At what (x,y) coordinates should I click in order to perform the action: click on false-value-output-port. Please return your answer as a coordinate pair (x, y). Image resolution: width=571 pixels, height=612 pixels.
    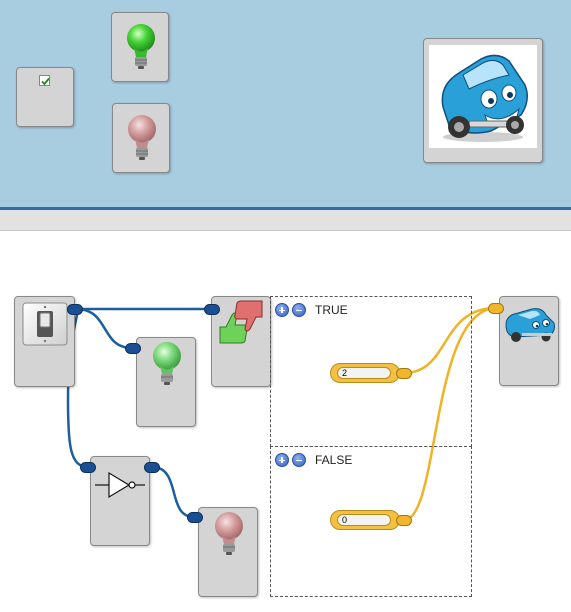
    Looking at the image, I should click on (404, 520).